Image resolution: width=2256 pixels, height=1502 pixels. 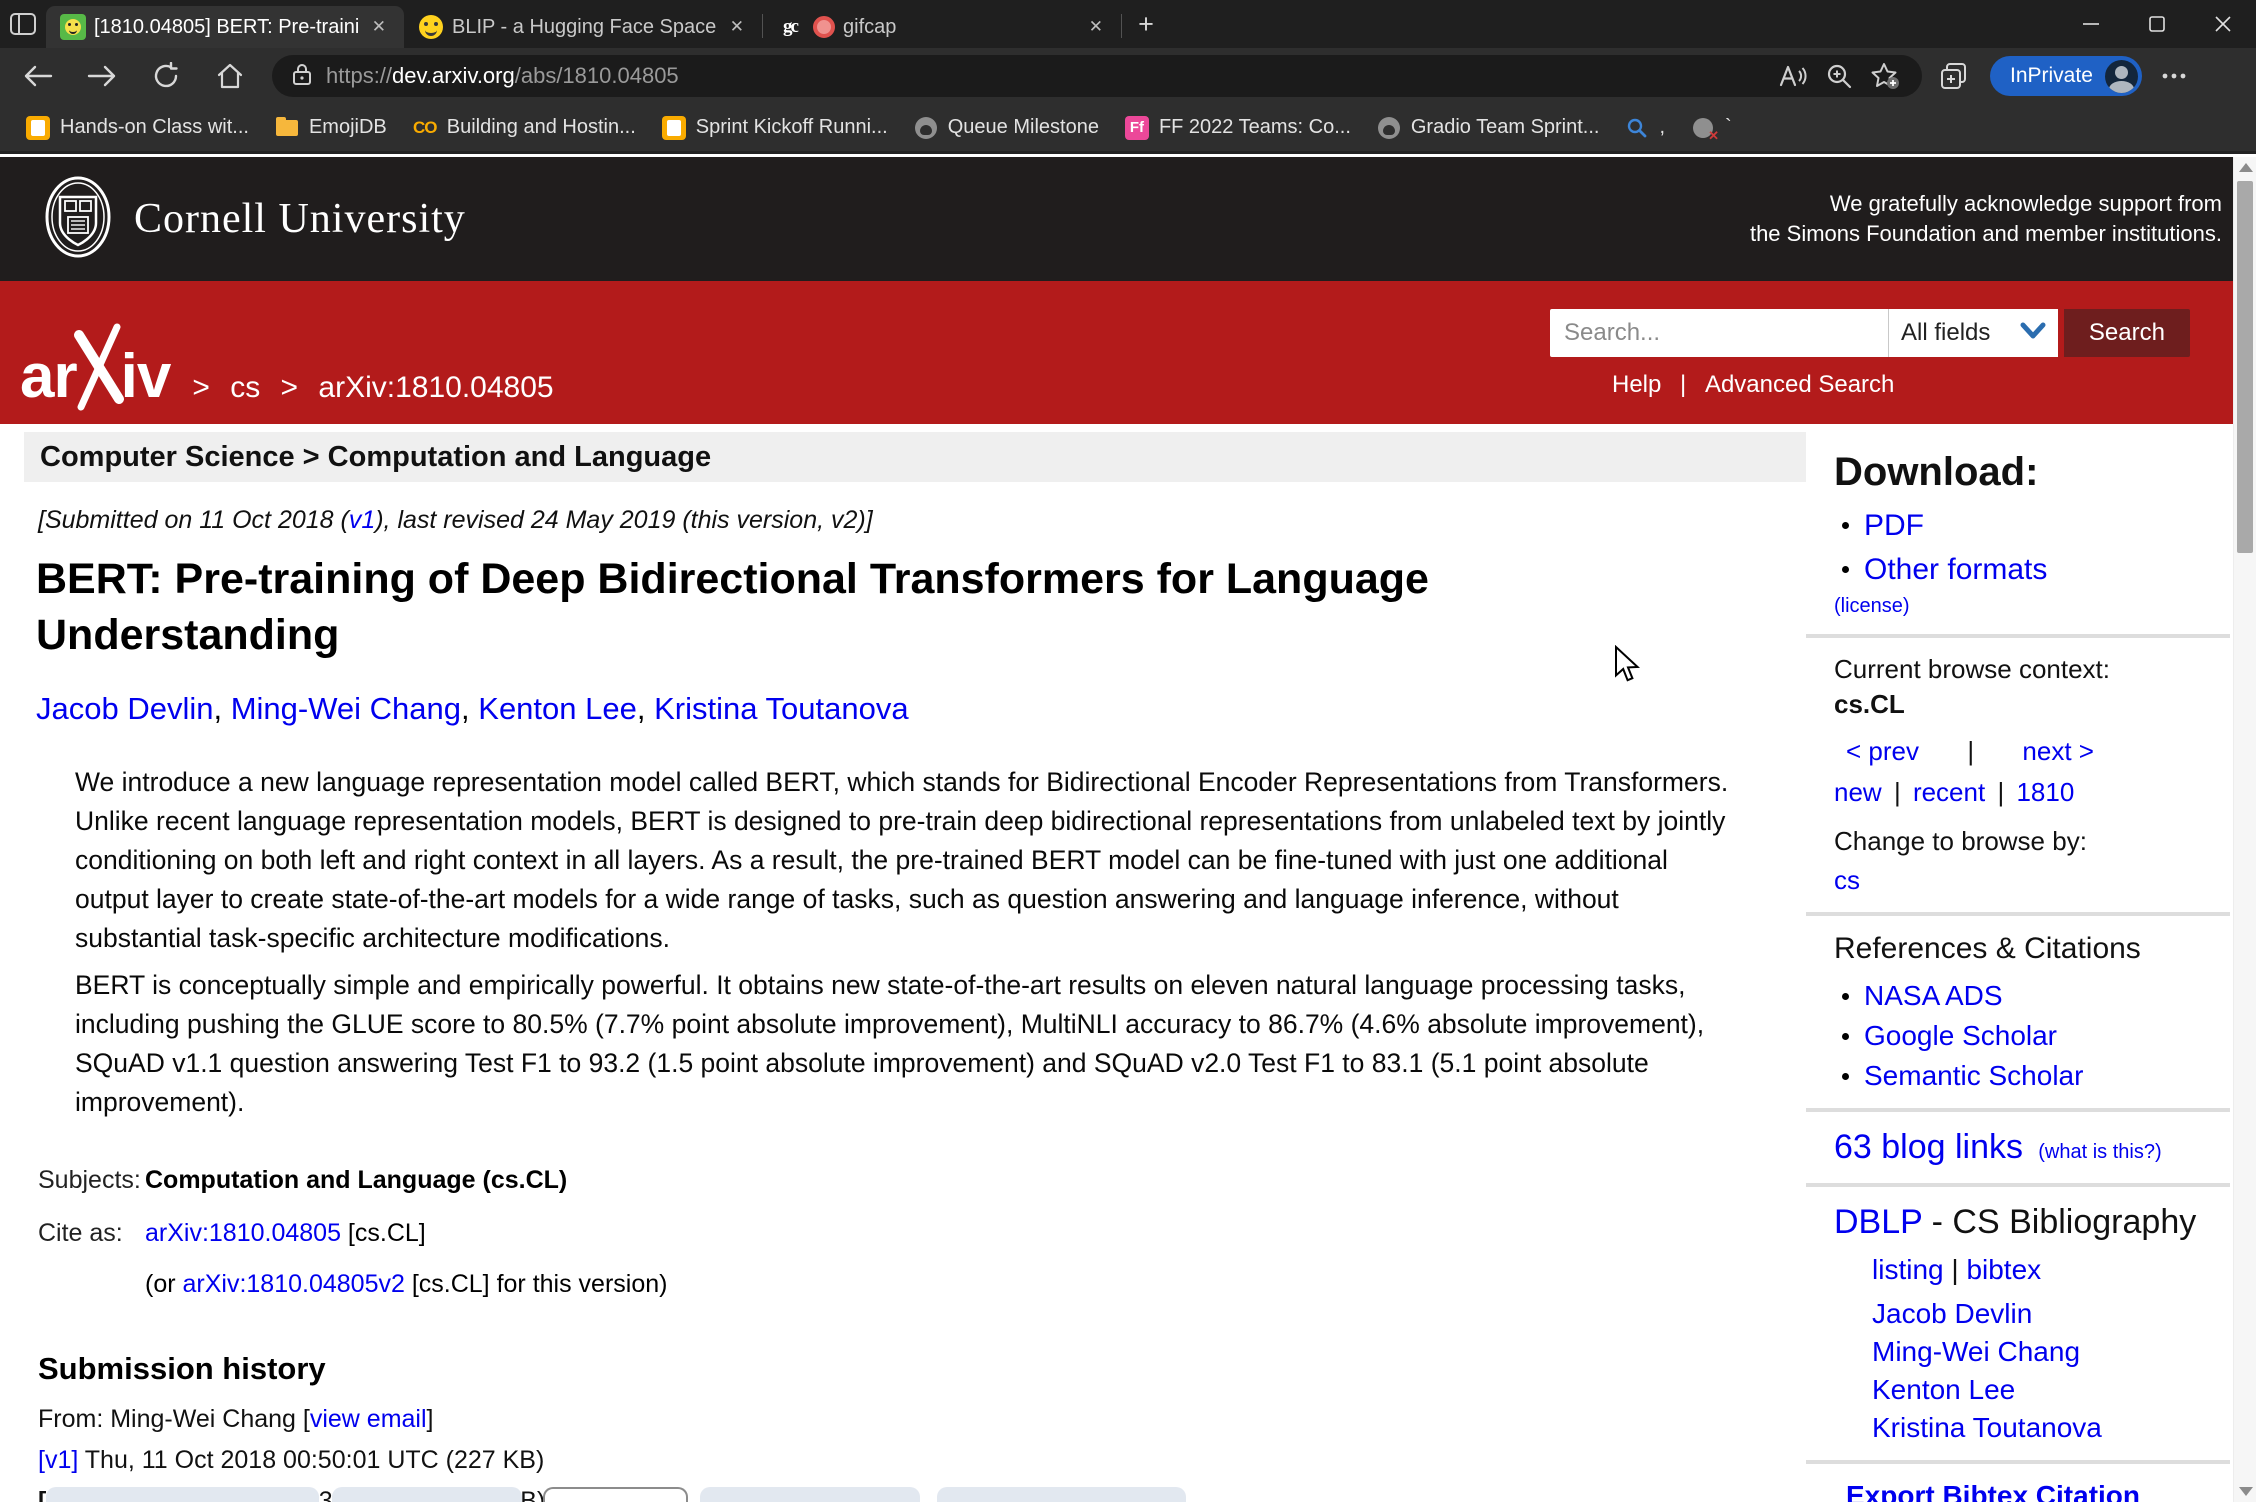 What do you see at coordinates (1627, 666) in the screenshot?
I see `mouse-cursor` at bounding box center [1627, 666].